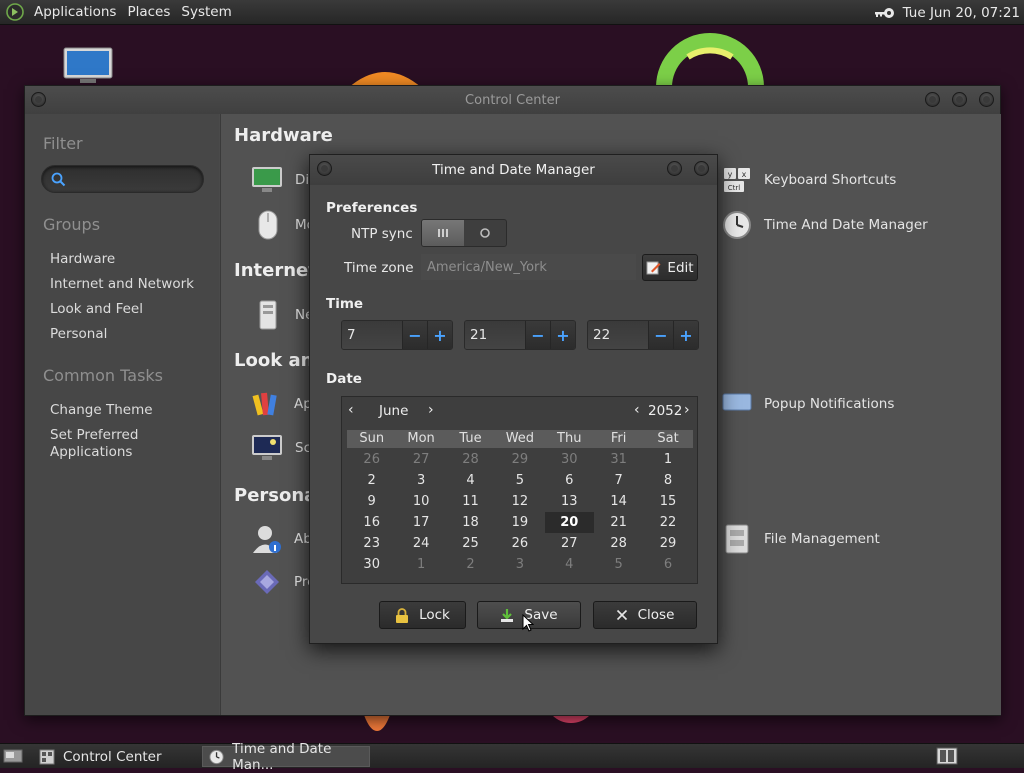  What do you see at coordinates (807, 404) in the screenshot?
I see `item-popup-notifications: Popup Notifications` at bounding box center [807, 404].